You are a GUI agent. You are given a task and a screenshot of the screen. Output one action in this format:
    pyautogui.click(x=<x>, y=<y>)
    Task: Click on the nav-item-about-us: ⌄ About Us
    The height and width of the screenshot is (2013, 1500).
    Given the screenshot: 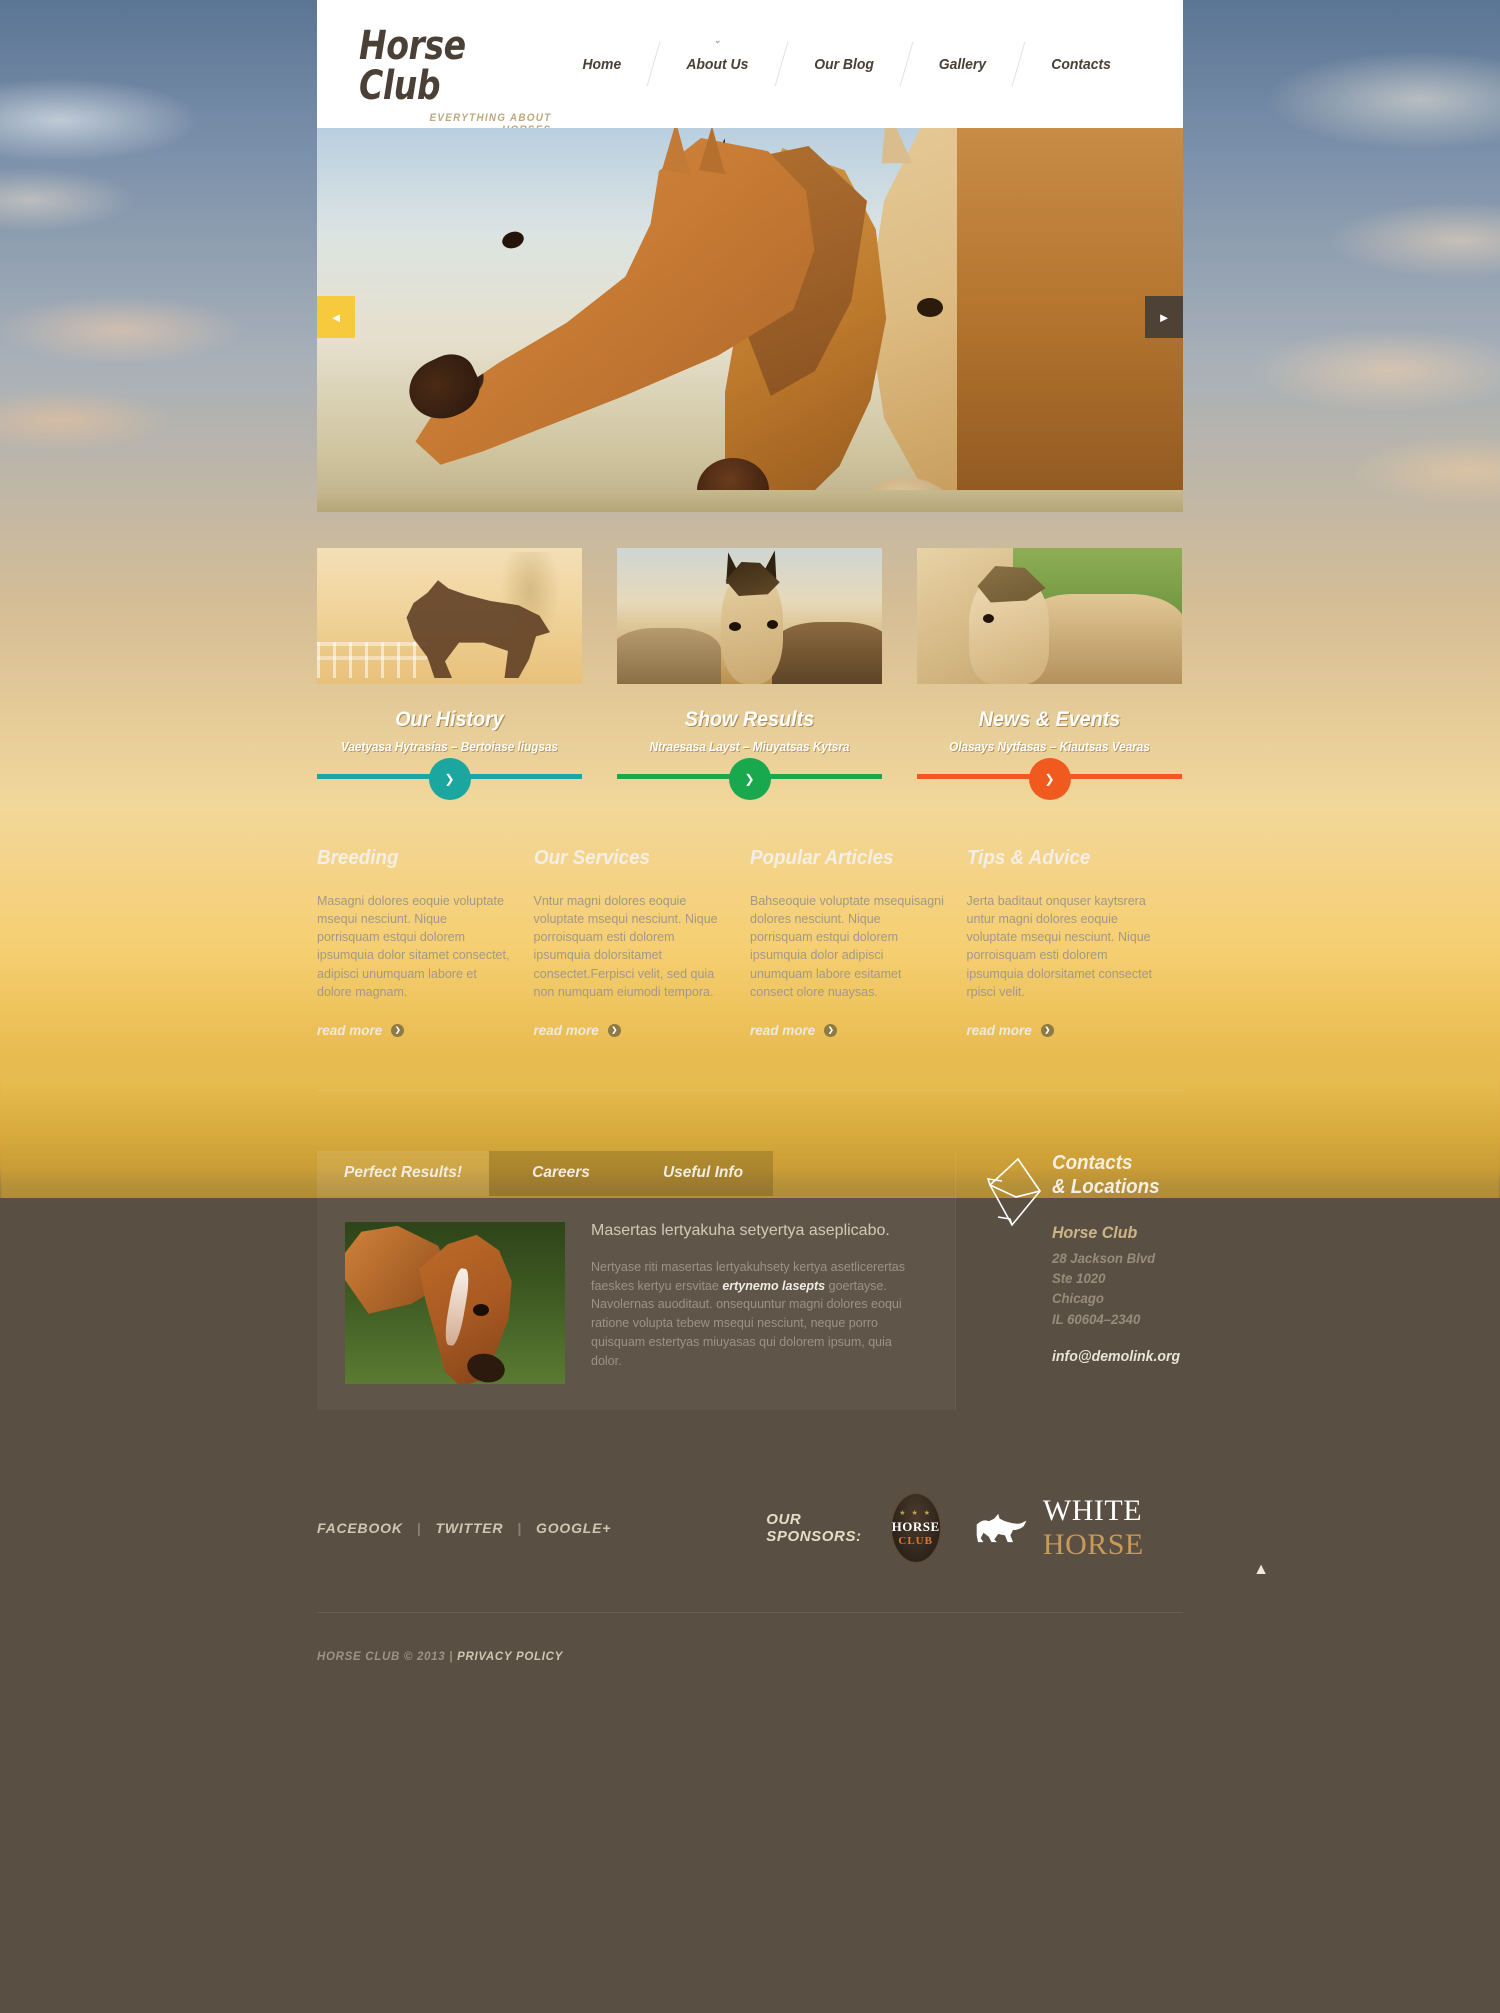 What is the action you would take?
    pyautogui.click(x=718, y=54)
    